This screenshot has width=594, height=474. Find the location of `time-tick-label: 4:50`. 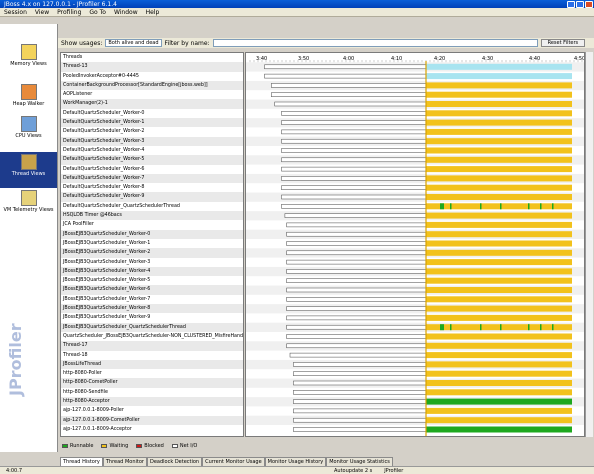

time-tick-label: 4:50 is located at coordinates (579, 59).